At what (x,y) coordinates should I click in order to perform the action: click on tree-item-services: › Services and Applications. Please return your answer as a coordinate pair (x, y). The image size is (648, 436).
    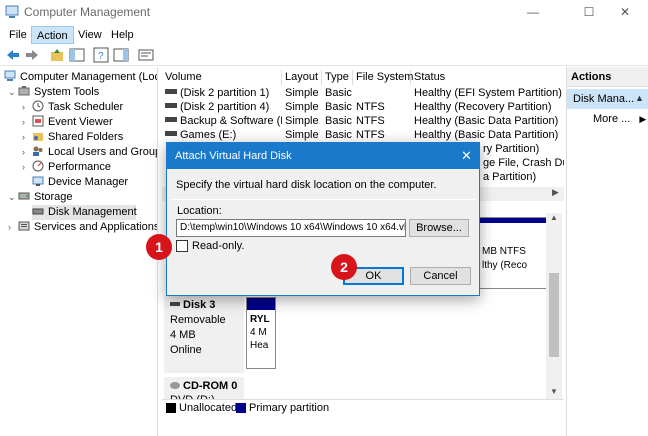
    Looking at the image, I should click on (83, 227).